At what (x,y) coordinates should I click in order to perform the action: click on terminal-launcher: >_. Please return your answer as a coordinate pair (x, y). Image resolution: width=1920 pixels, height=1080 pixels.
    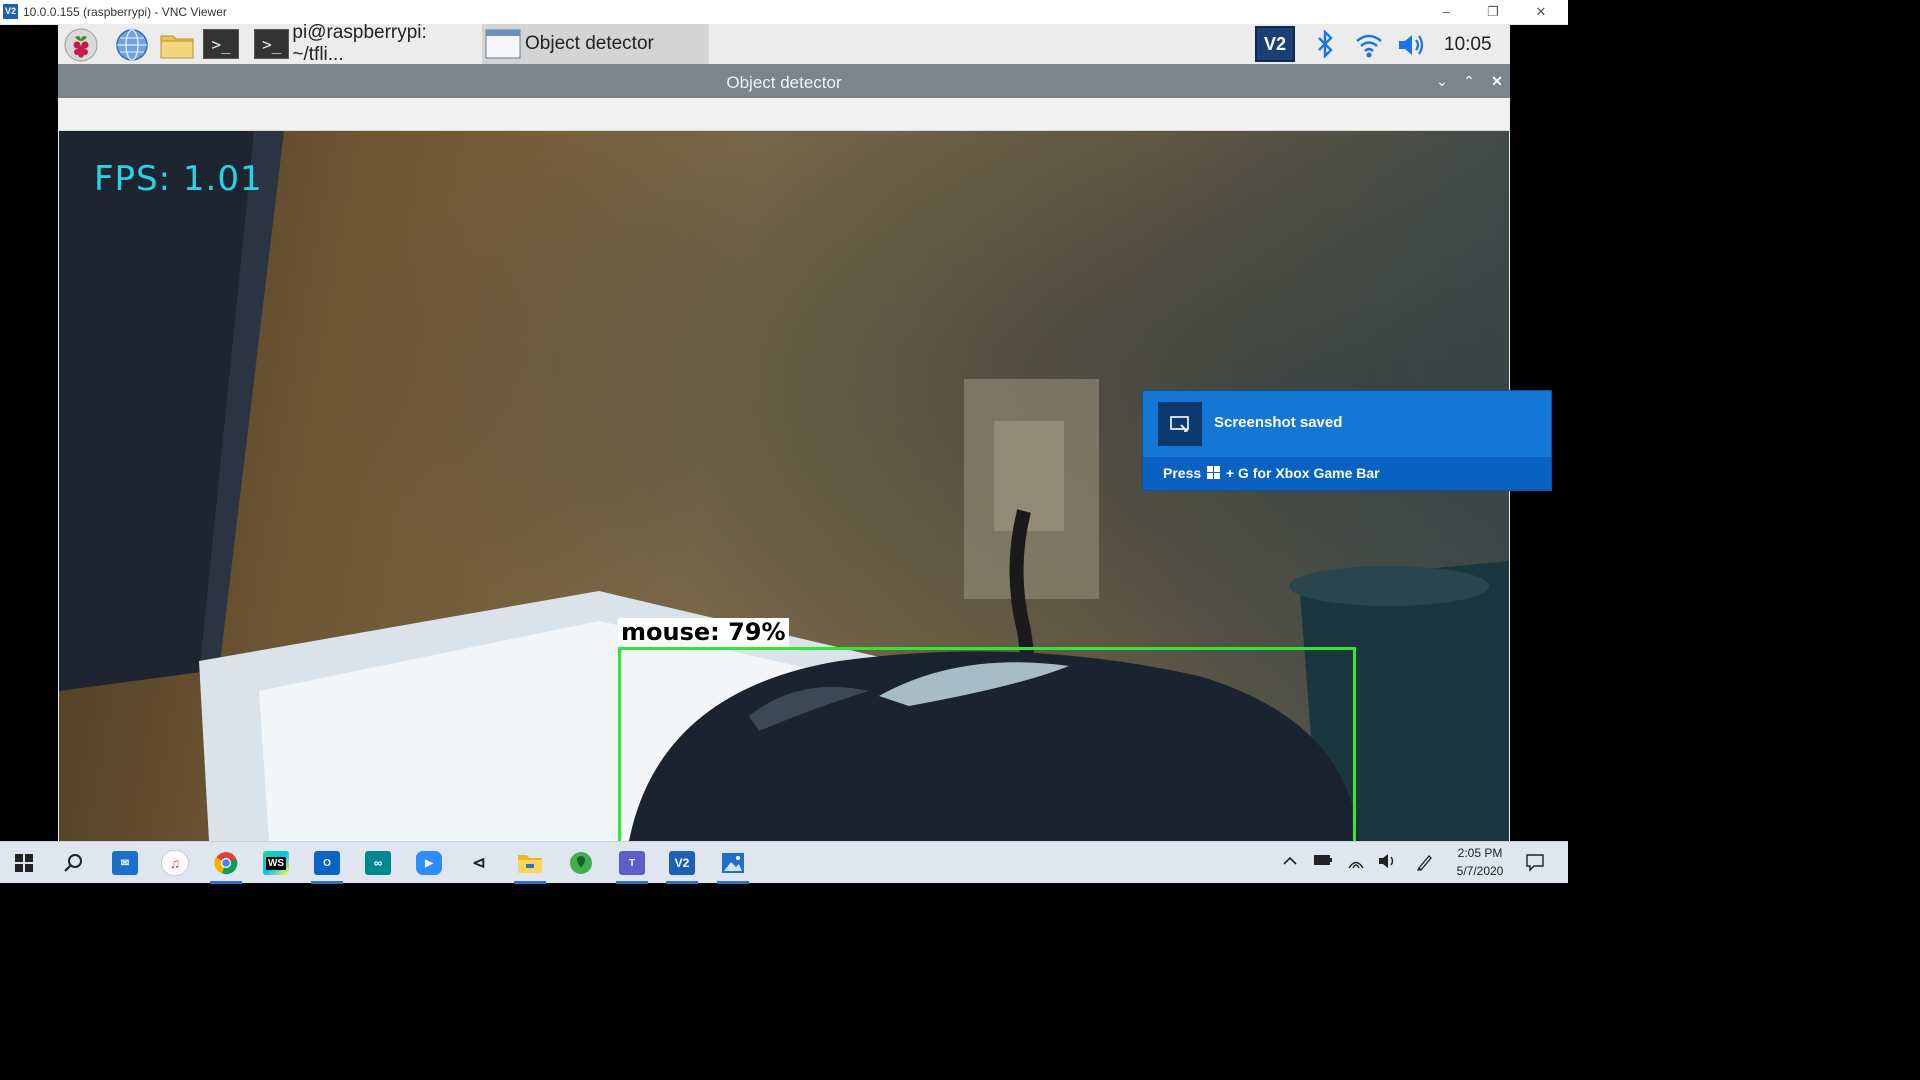
    Looking at the image, I should click on (221, 45).